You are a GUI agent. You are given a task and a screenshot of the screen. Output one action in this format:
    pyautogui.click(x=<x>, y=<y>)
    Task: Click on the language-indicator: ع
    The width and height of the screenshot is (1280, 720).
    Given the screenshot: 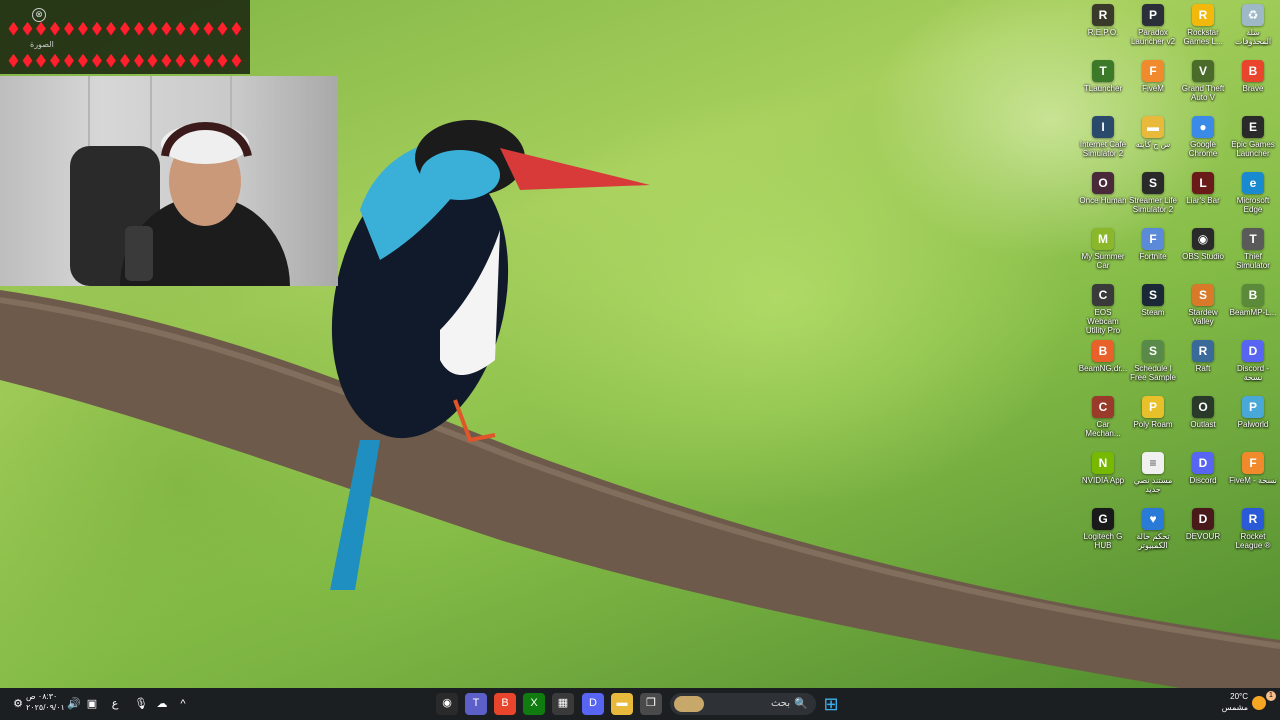 What is the action you would take?
    pyautogui.click(x=115, y=704)
    